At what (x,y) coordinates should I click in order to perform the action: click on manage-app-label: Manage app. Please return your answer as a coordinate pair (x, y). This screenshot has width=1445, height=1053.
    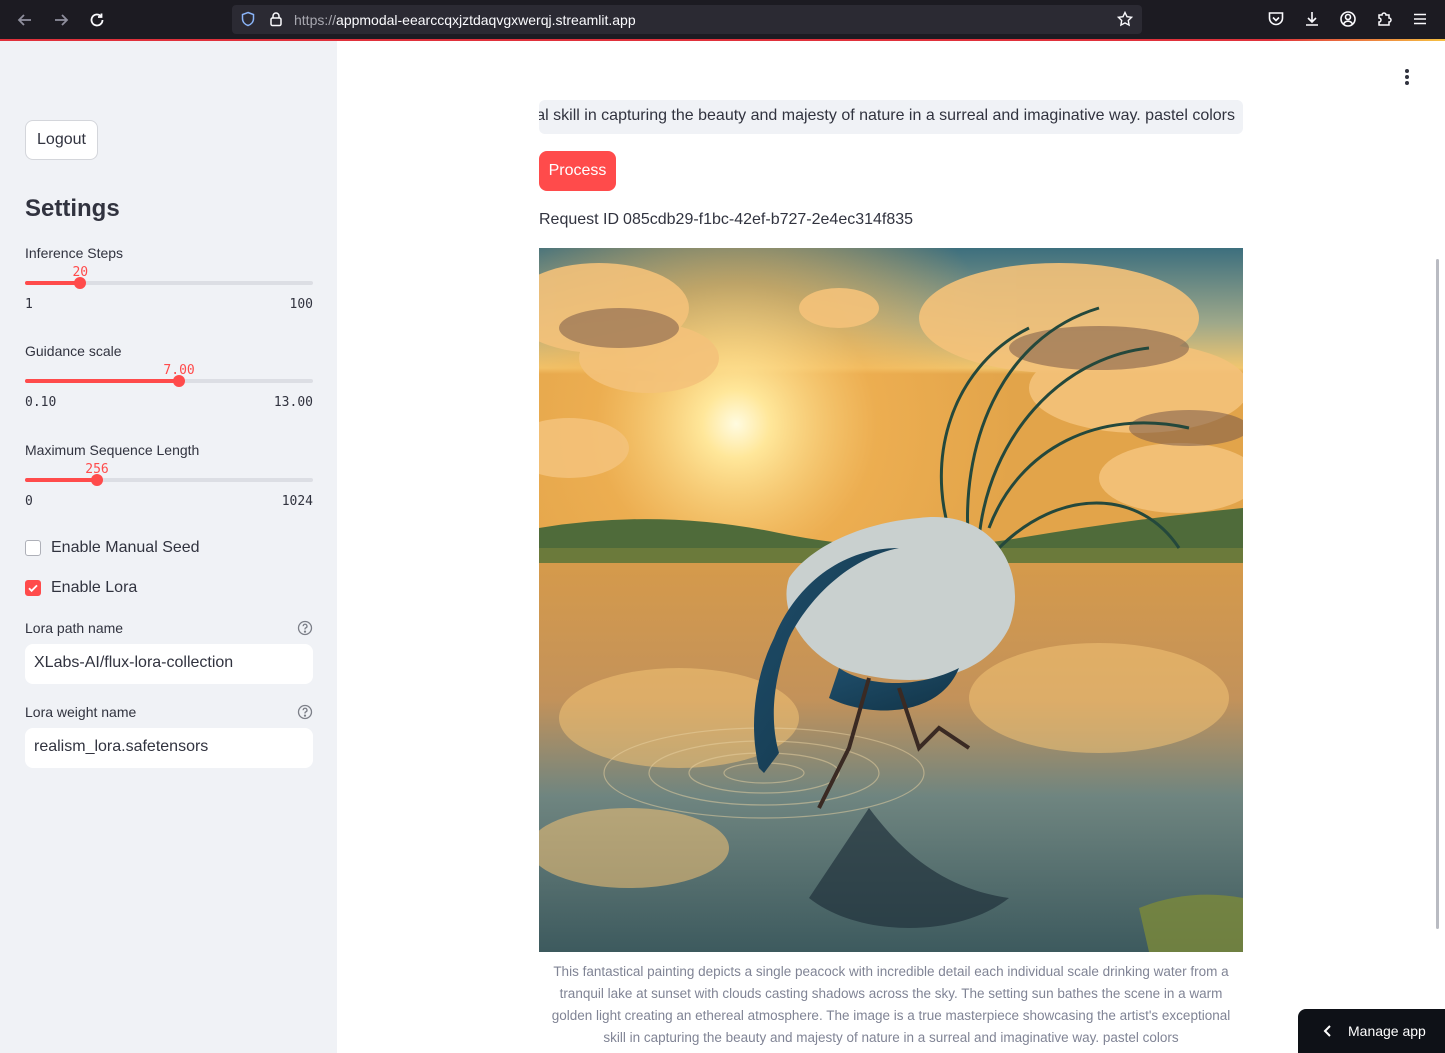
    Looking at the image, I should click on (1387, 1031).